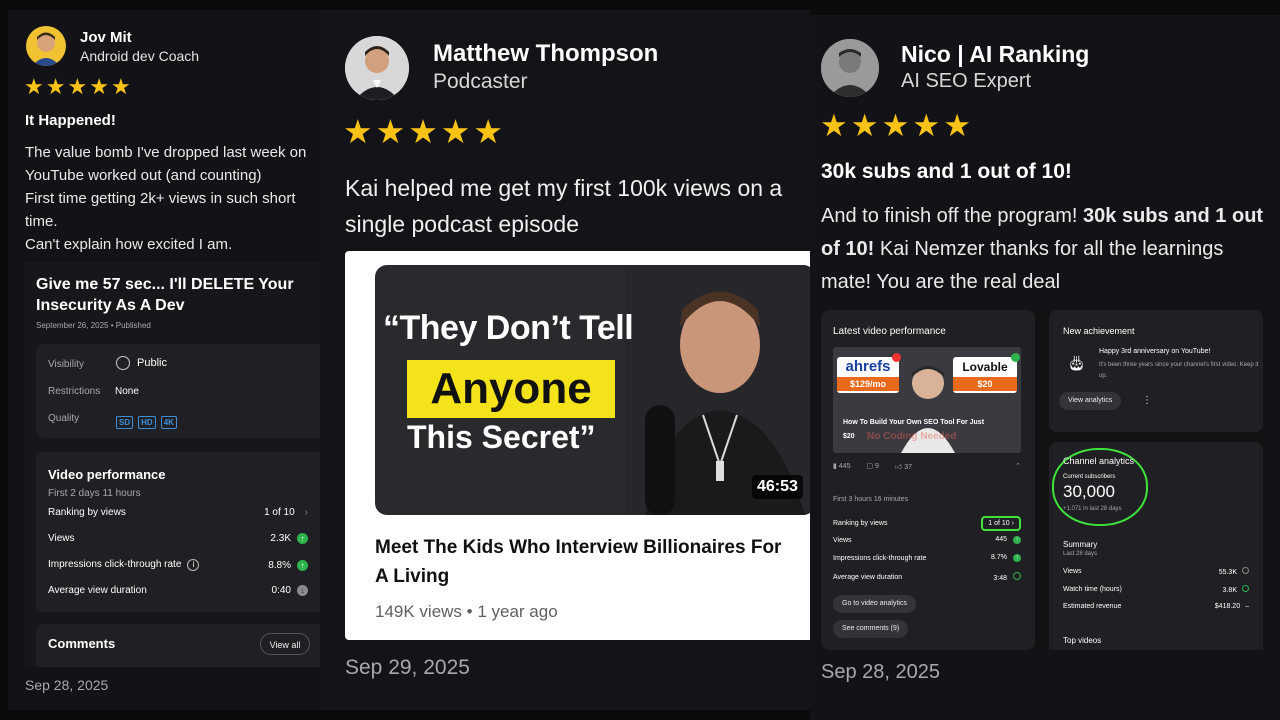 This screenshot has height=720, width=1280. Describe the element at coordinates (466, 611) in the screenshot. I see `video-meta: 149K views • 1 year ago` at that location.